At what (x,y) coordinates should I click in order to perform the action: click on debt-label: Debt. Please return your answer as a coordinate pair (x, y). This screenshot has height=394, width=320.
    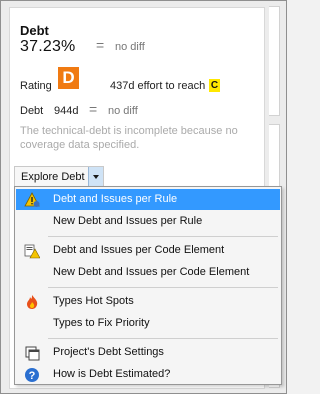
    Looking at the image, I should click on (32, 111).